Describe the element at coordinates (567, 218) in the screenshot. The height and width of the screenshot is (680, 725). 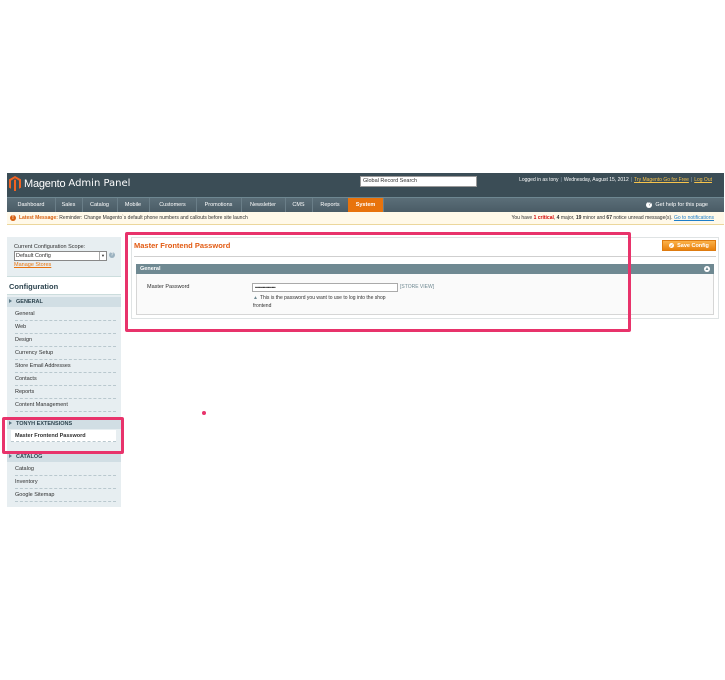
I see `major-label: major,` at that location.